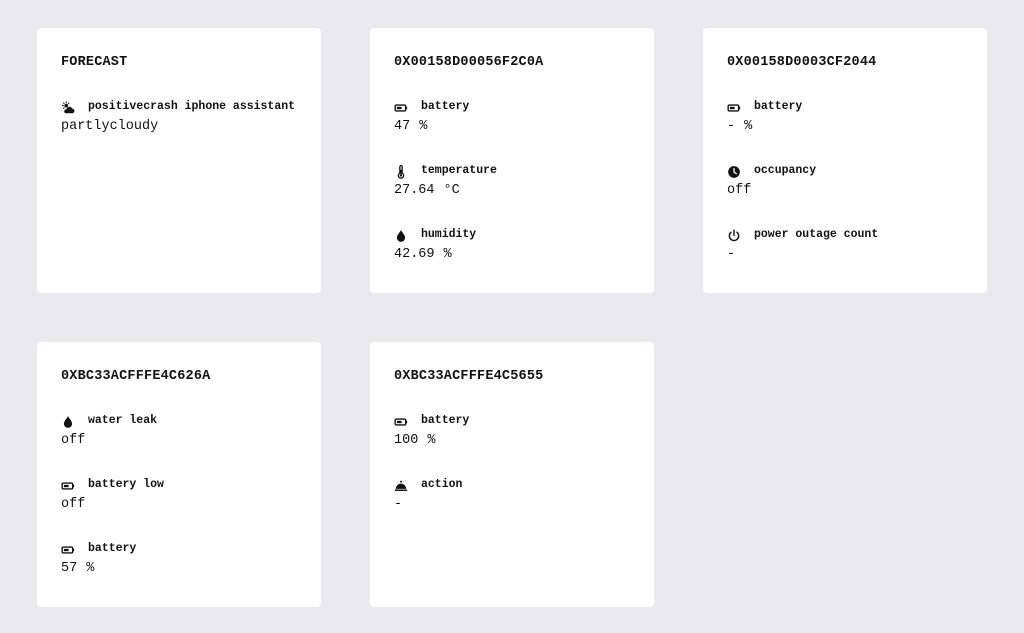  I want to click on card-title: 0XBC33ACFFFE4C5655, so click(469, 376).